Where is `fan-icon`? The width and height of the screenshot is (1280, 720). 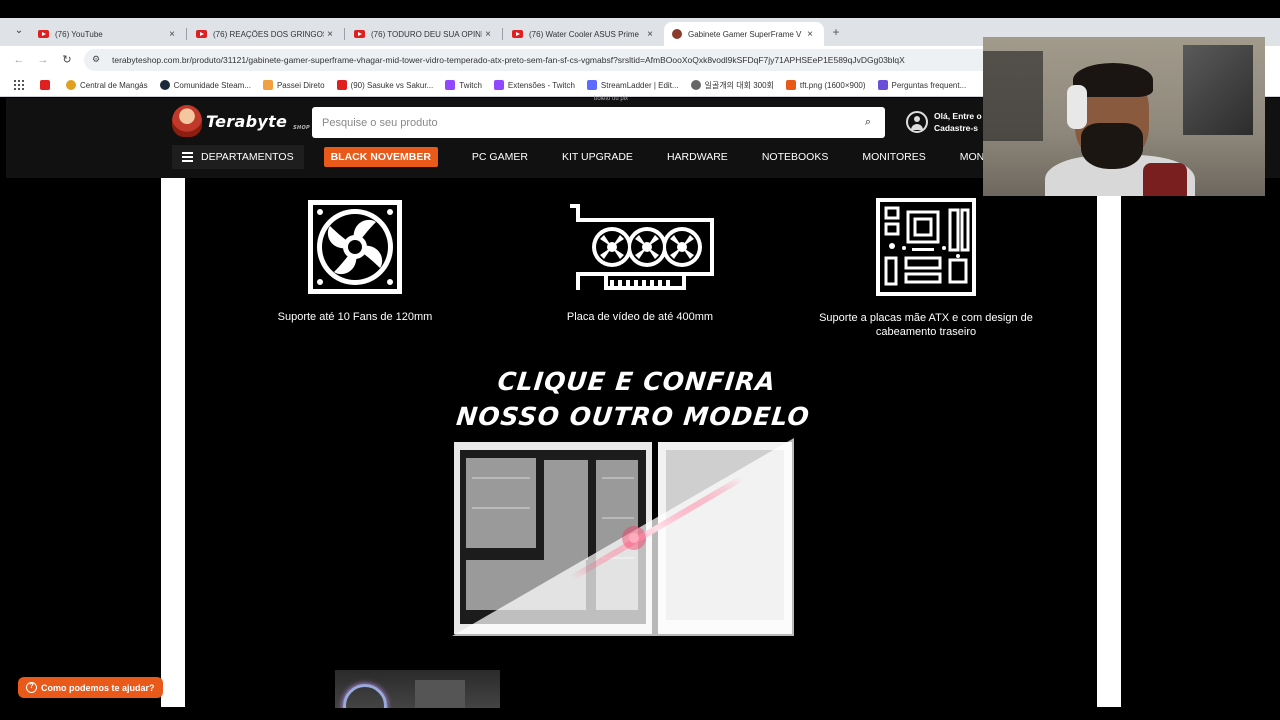 fan-icon is located at coordinates (355, 247).